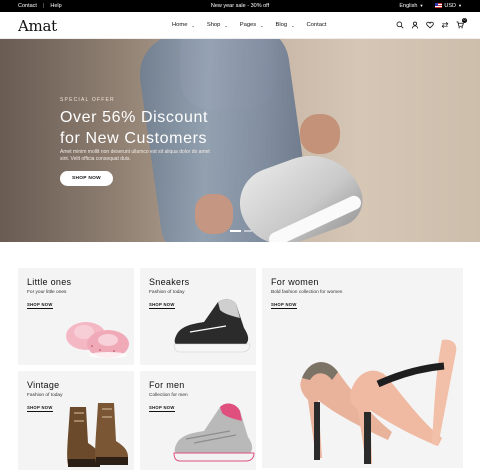  What do you see at coordinates (97, 435) in the screenshot?
I see `vintage-boots-image` at bounding box center [97, 435].